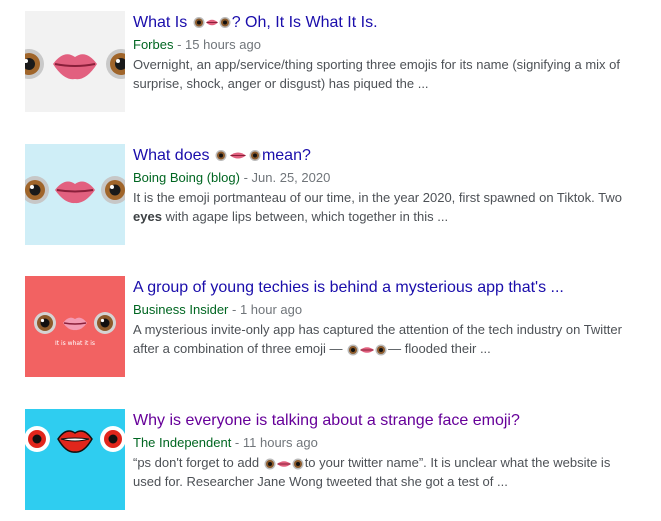  I want to click on result-source: The Independent, so click(182, 442).